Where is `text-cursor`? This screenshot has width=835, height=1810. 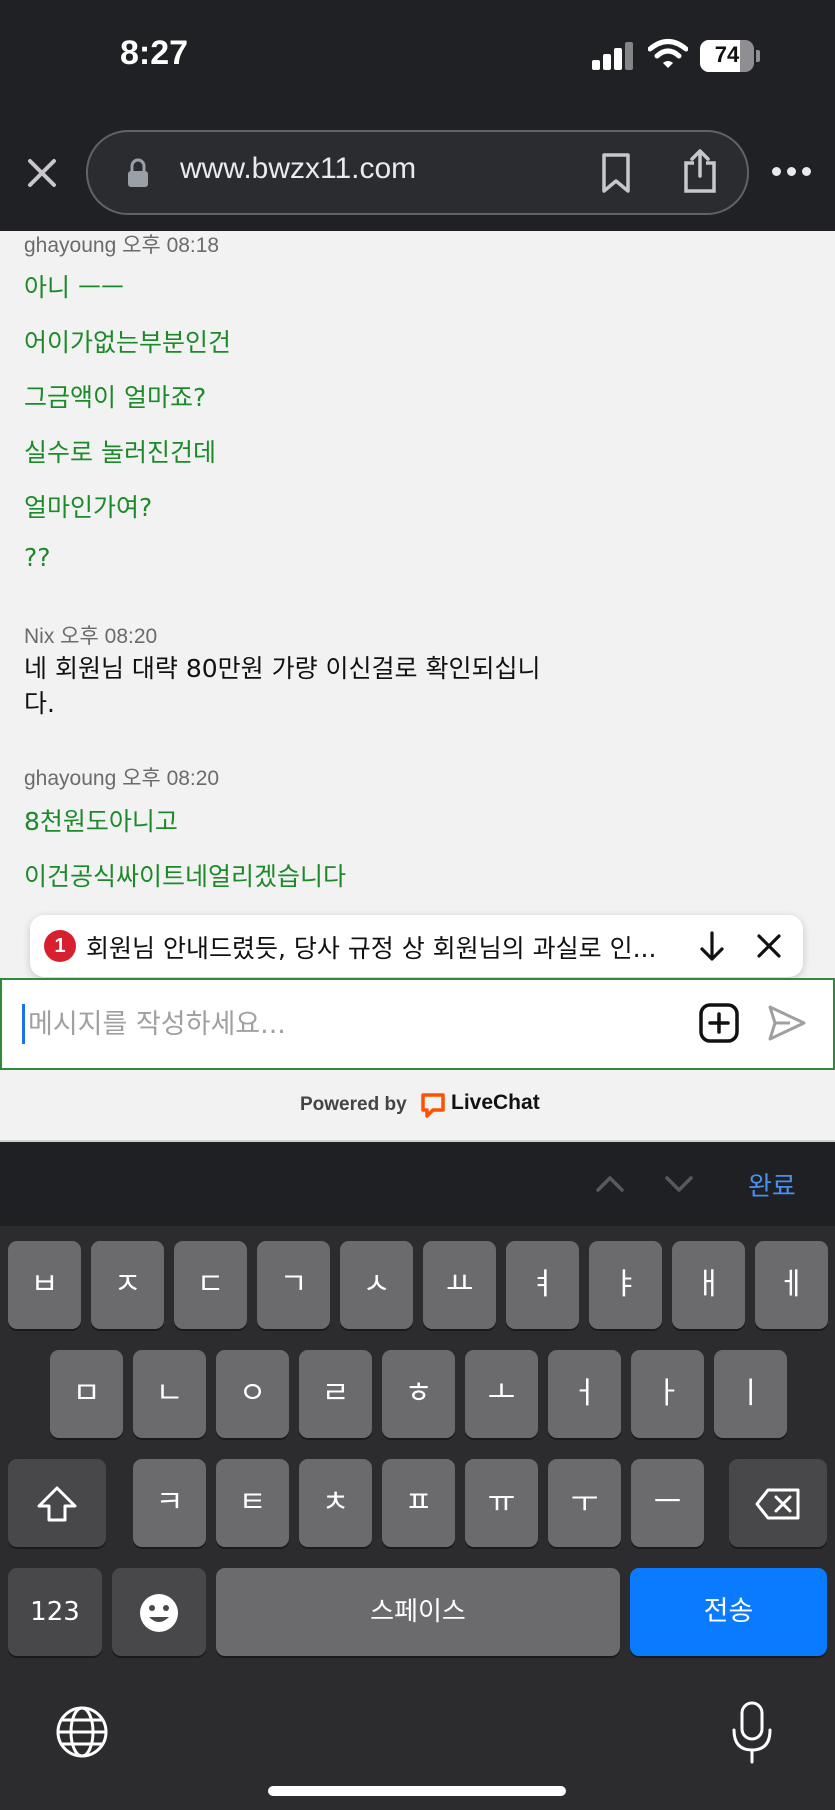 text-cursor is located at coordinates (23, 1024).